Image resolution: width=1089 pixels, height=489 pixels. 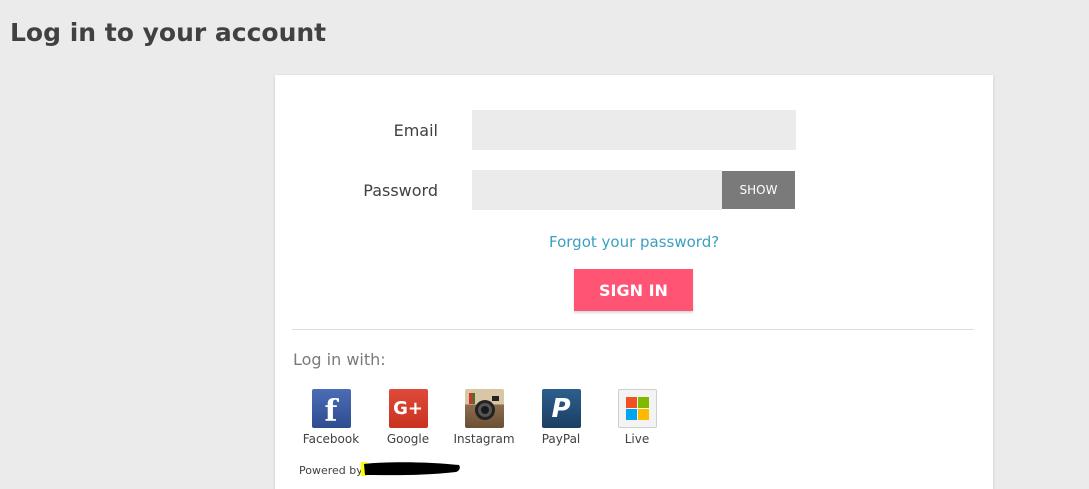 What do you see at coordinates (484, 439) in the screenshot?
I see `social-label: Instagram` at bounding box center [484, 439].